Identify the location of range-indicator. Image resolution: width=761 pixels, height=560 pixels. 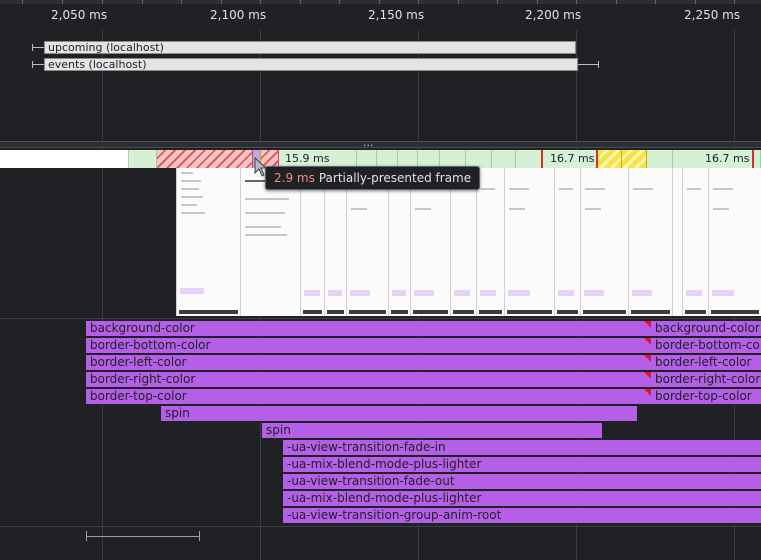
(143, 536).